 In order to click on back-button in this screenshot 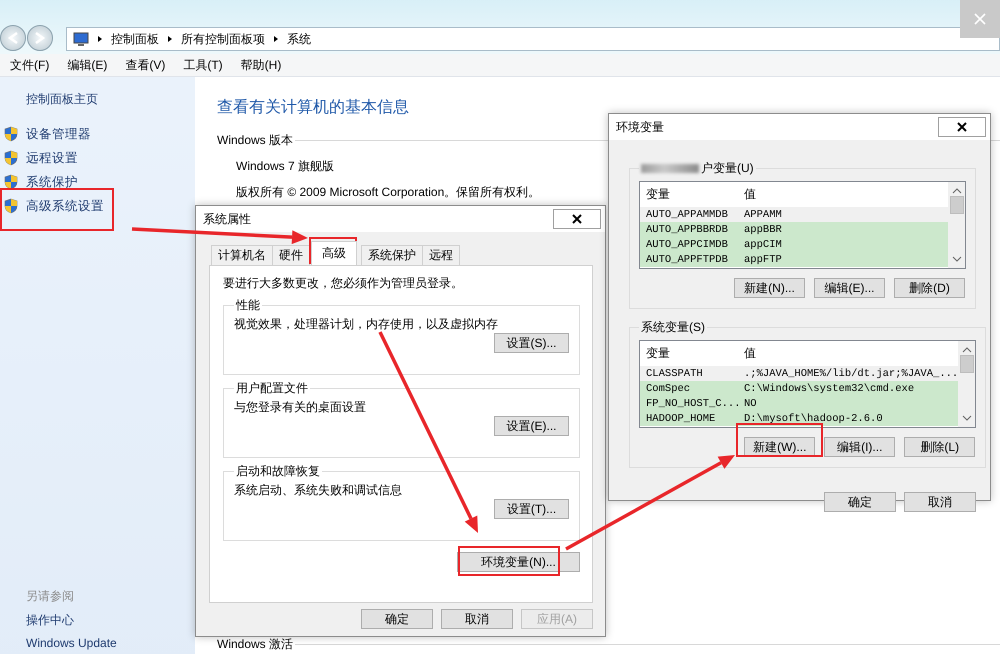, I will do `click(13, 38)`.